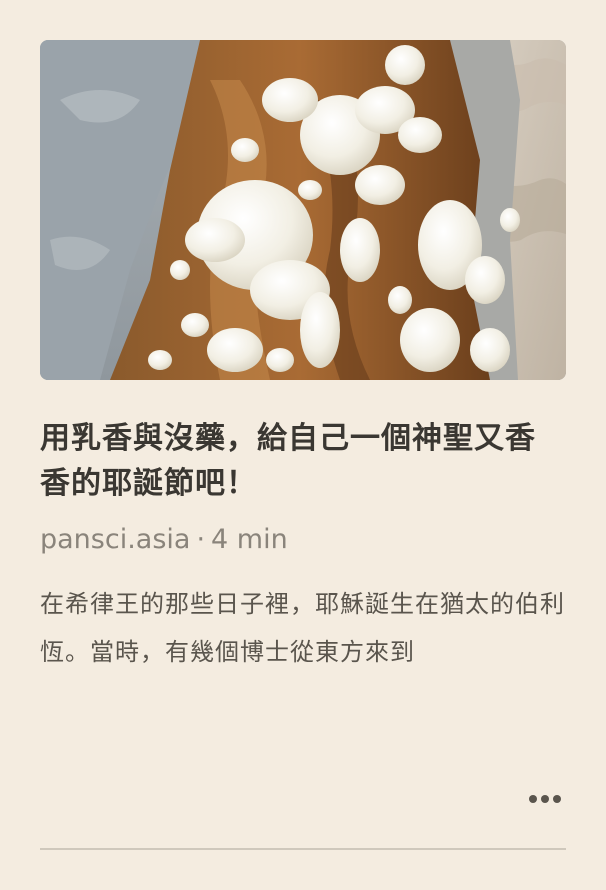  Describe the element at coordinates (303, 849) in the screenshot. I see `divider` at that location.